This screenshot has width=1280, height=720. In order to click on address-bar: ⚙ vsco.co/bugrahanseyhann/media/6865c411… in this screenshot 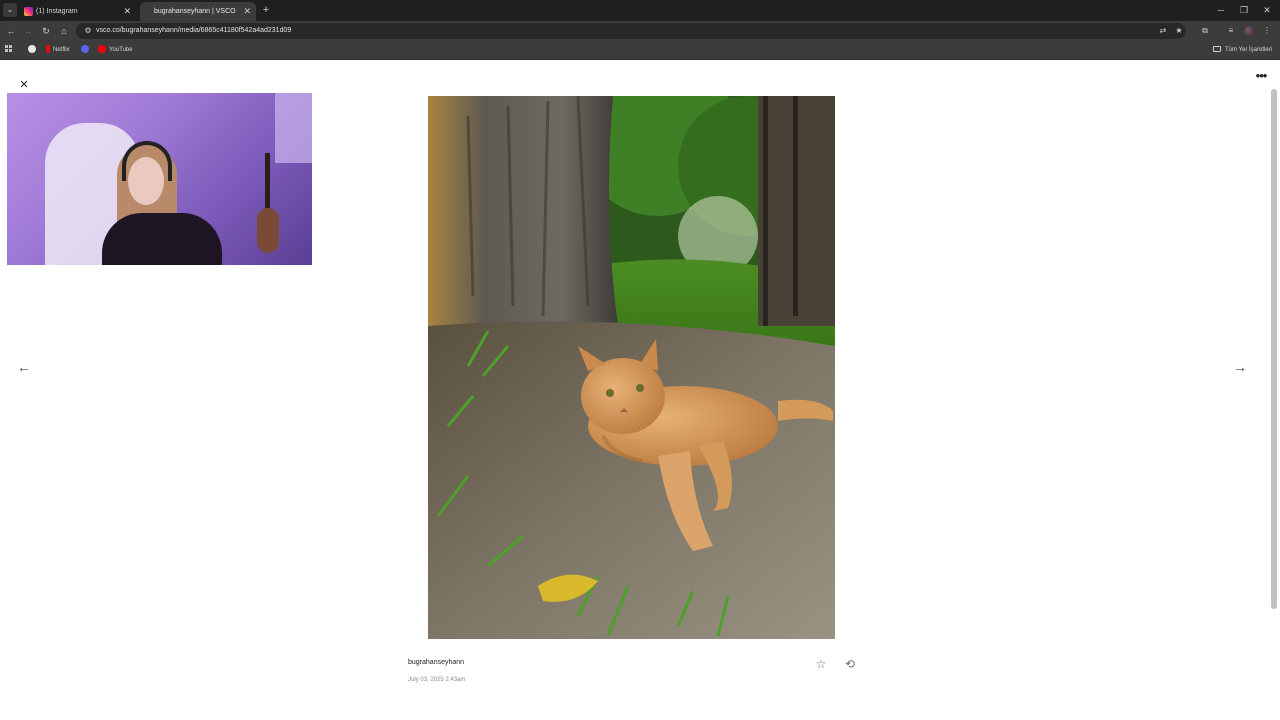, I will do `click(631, 31)`.